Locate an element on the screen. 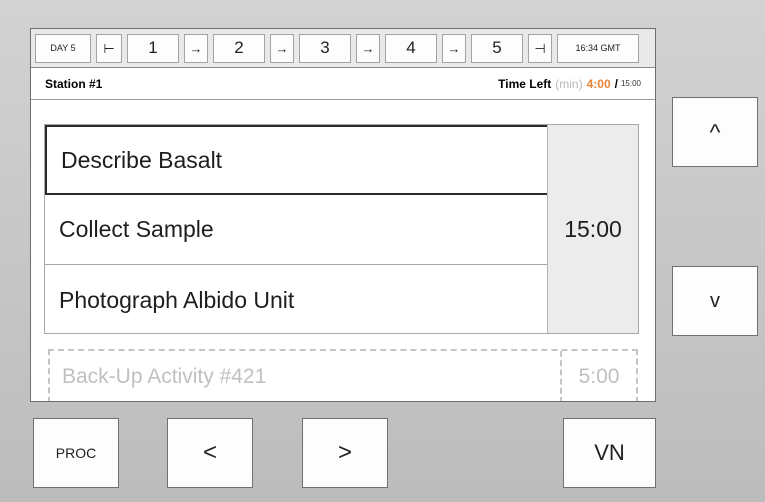  timeline-start-icon: ⊢ is located at coordinates (109, 48).